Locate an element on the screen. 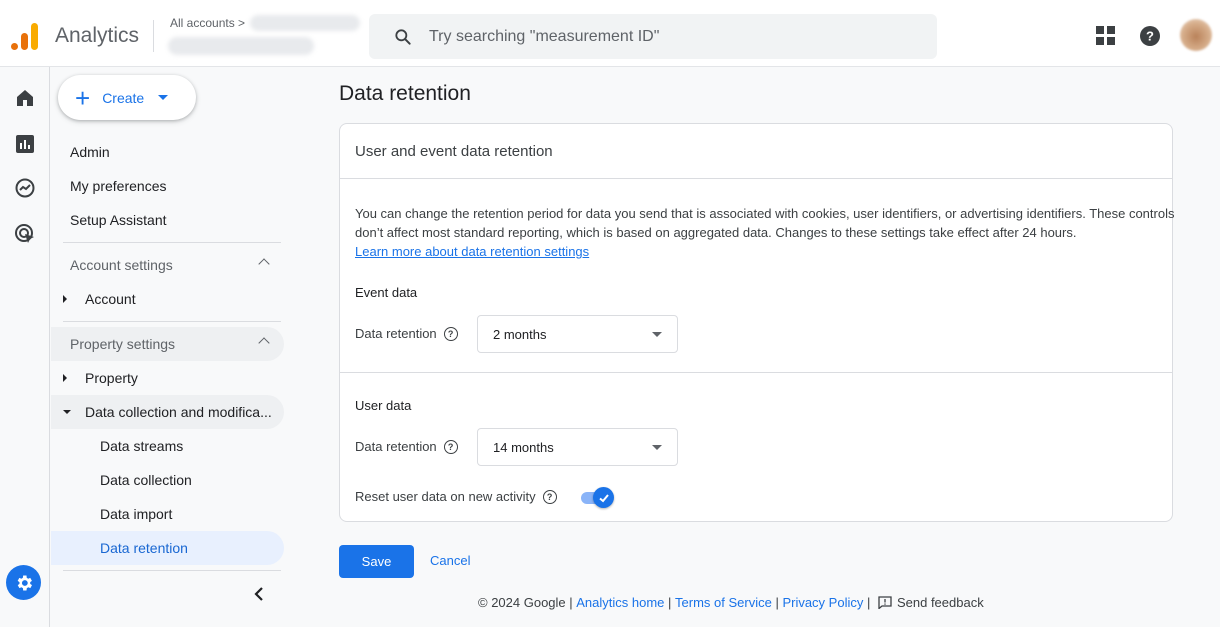 Image resolution: width=1220 pixels, height=627 pixels. create-label: Create is located at coordinates (123, 97).